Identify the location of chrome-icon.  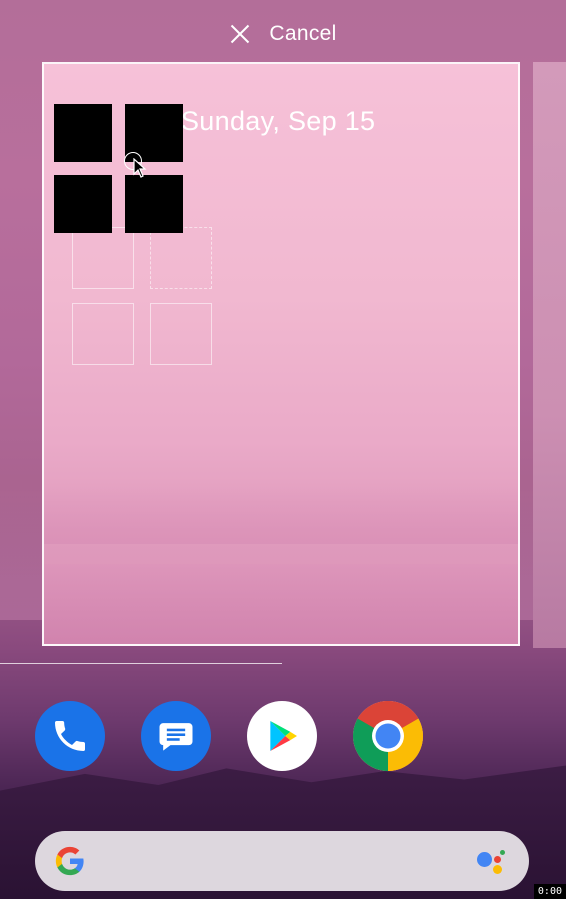
(388, 736).